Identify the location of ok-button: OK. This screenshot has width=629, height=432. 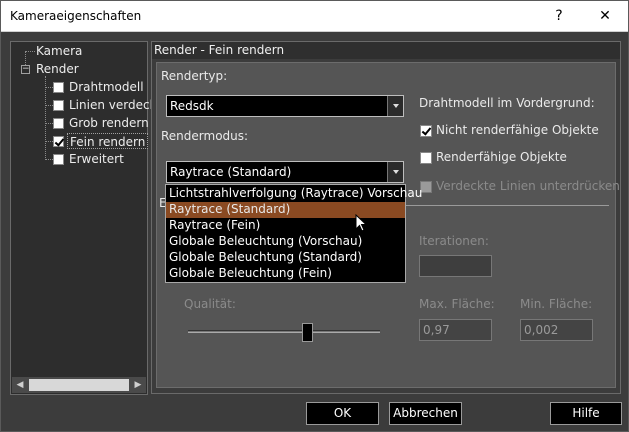
(342, 413).